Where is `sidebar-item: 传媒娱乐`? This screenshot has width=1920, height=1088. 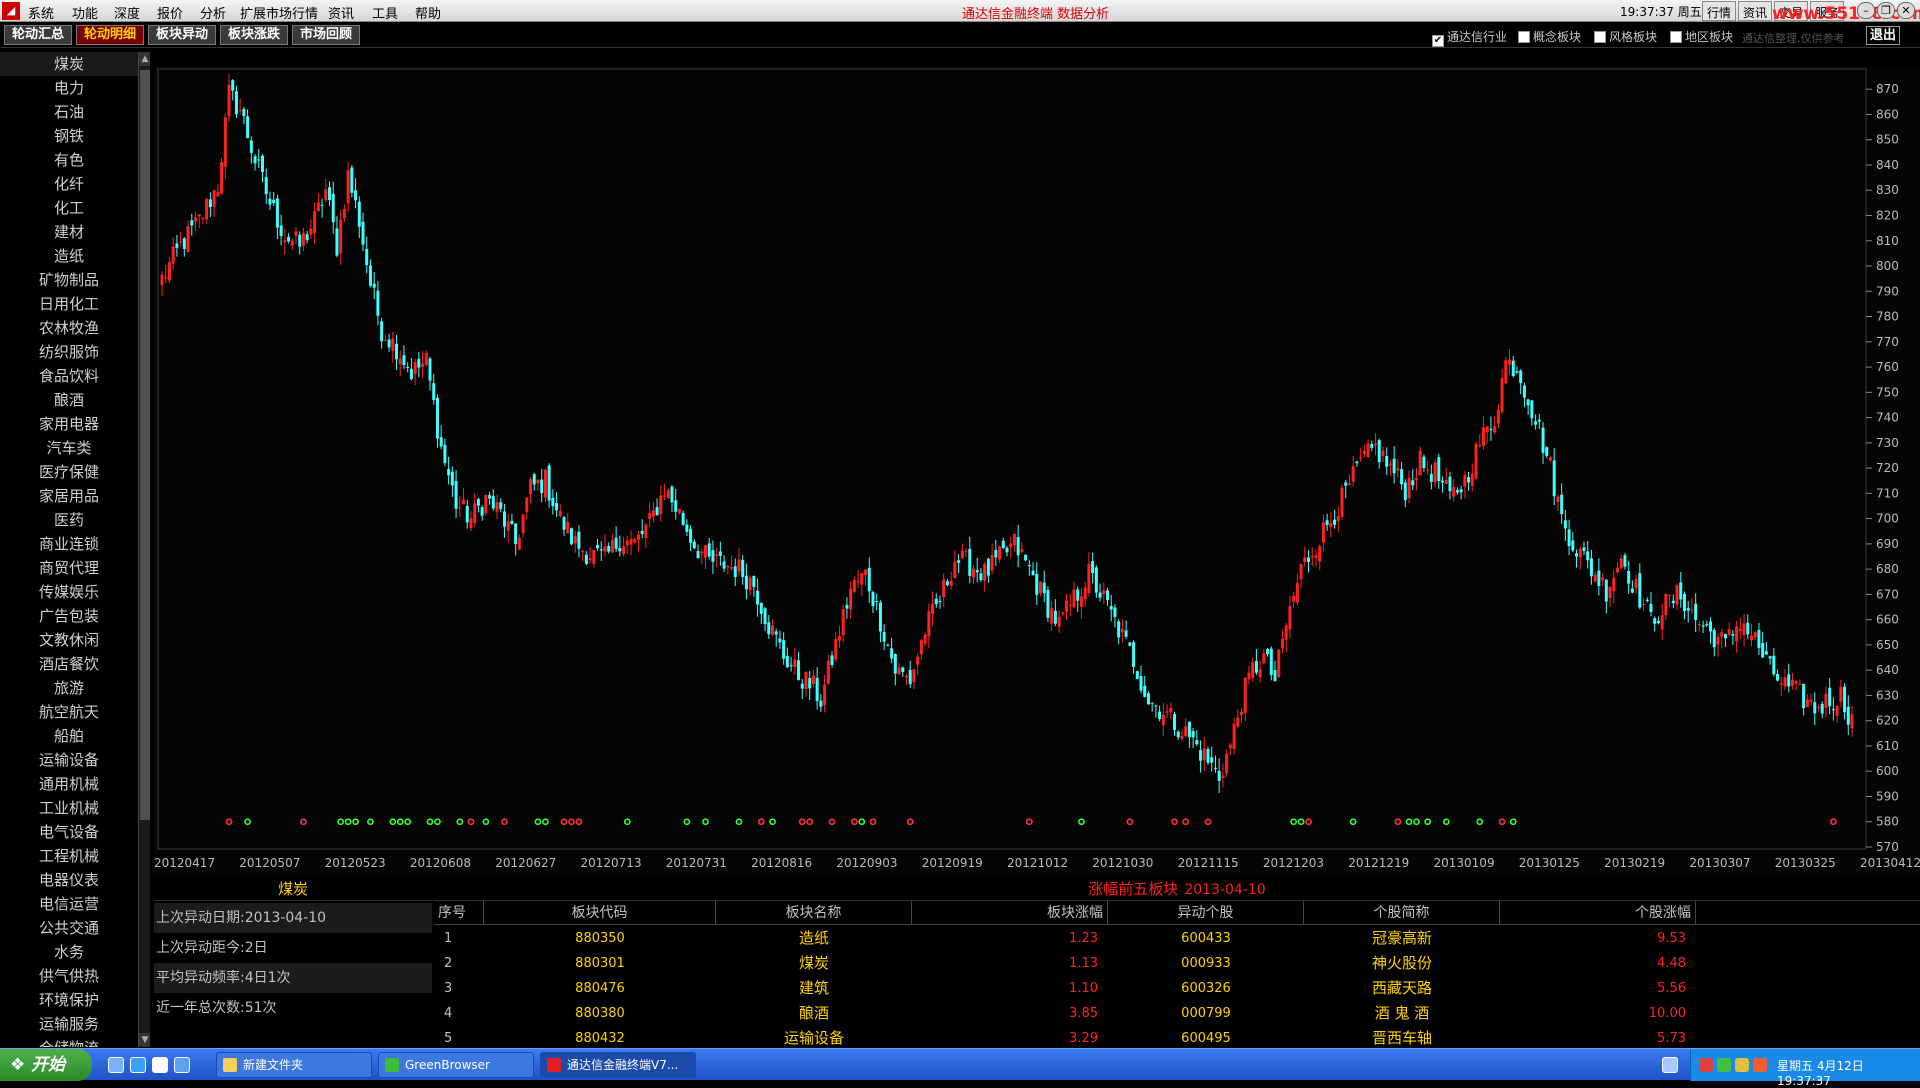
sidebar-item: 传媒娱乐 is located at coordinates (69, 592).